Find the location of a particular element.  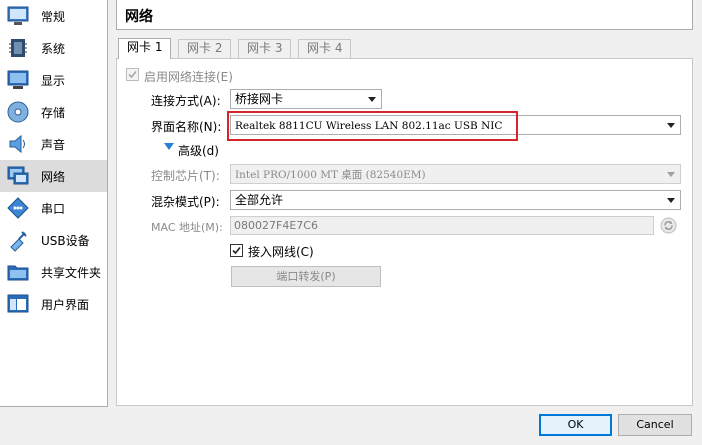

sidebar-item-label: 网络 is located at coordinates (53, 177).